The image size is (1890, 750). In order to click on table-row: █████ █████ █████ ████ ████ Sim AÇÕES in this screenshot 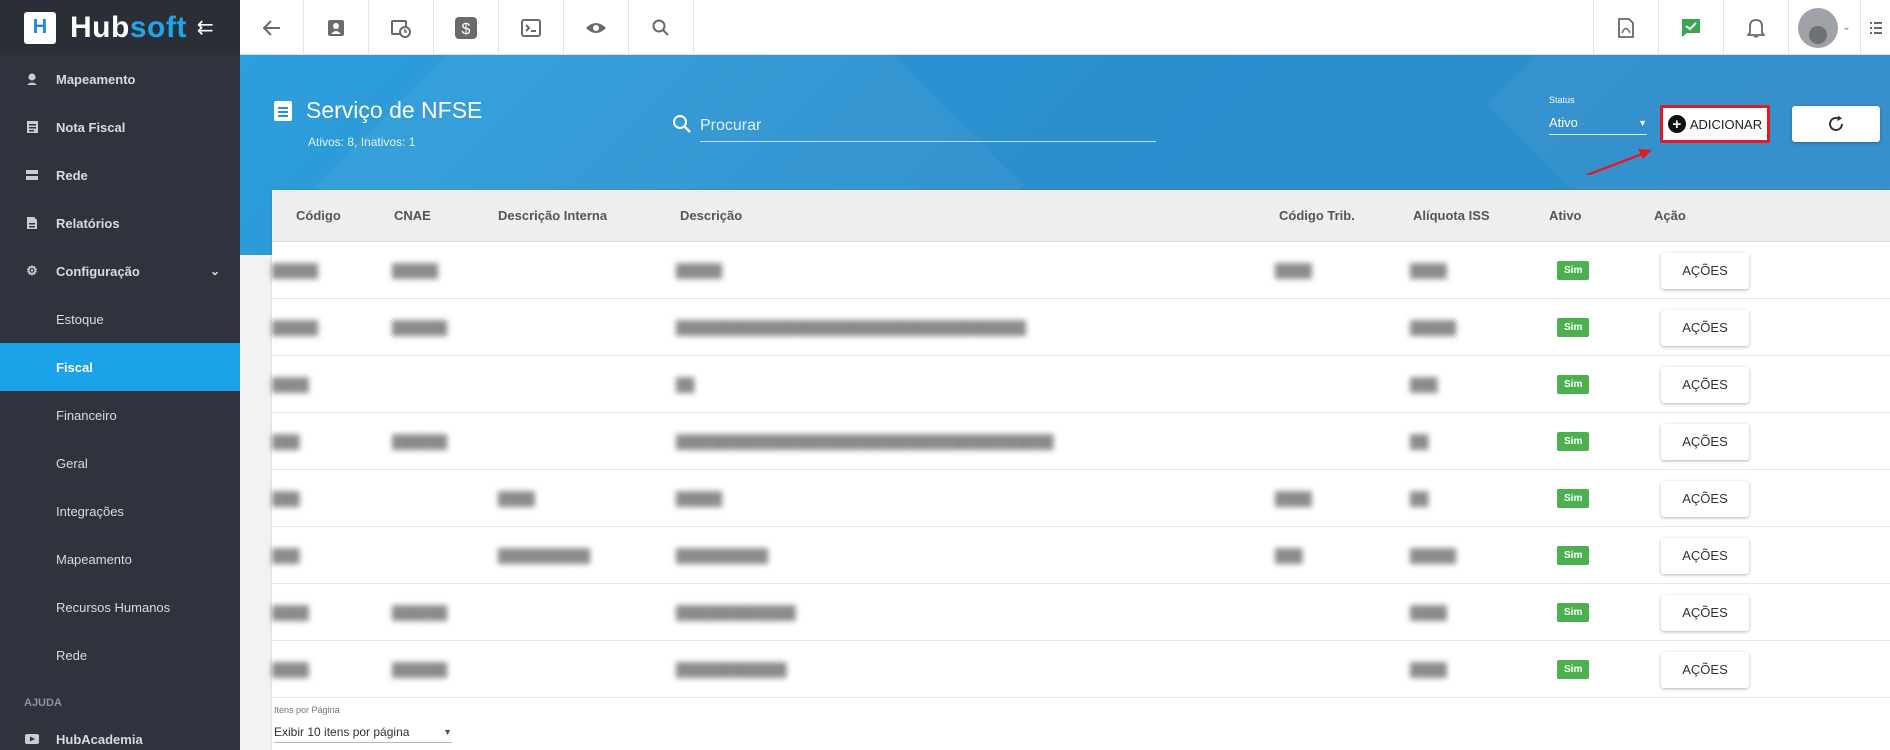, I will do `click(1081, 270)`.